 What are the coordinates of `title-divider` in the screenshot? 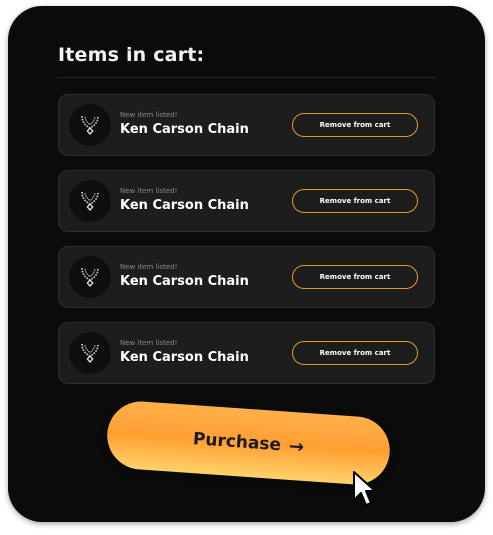 It's located at (247, 77).